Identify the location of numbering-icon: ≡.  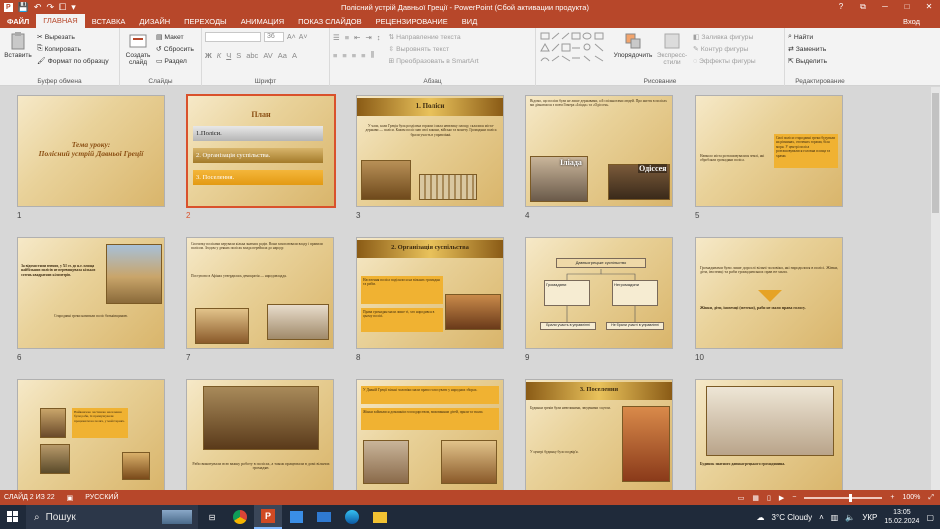
(347, 37).